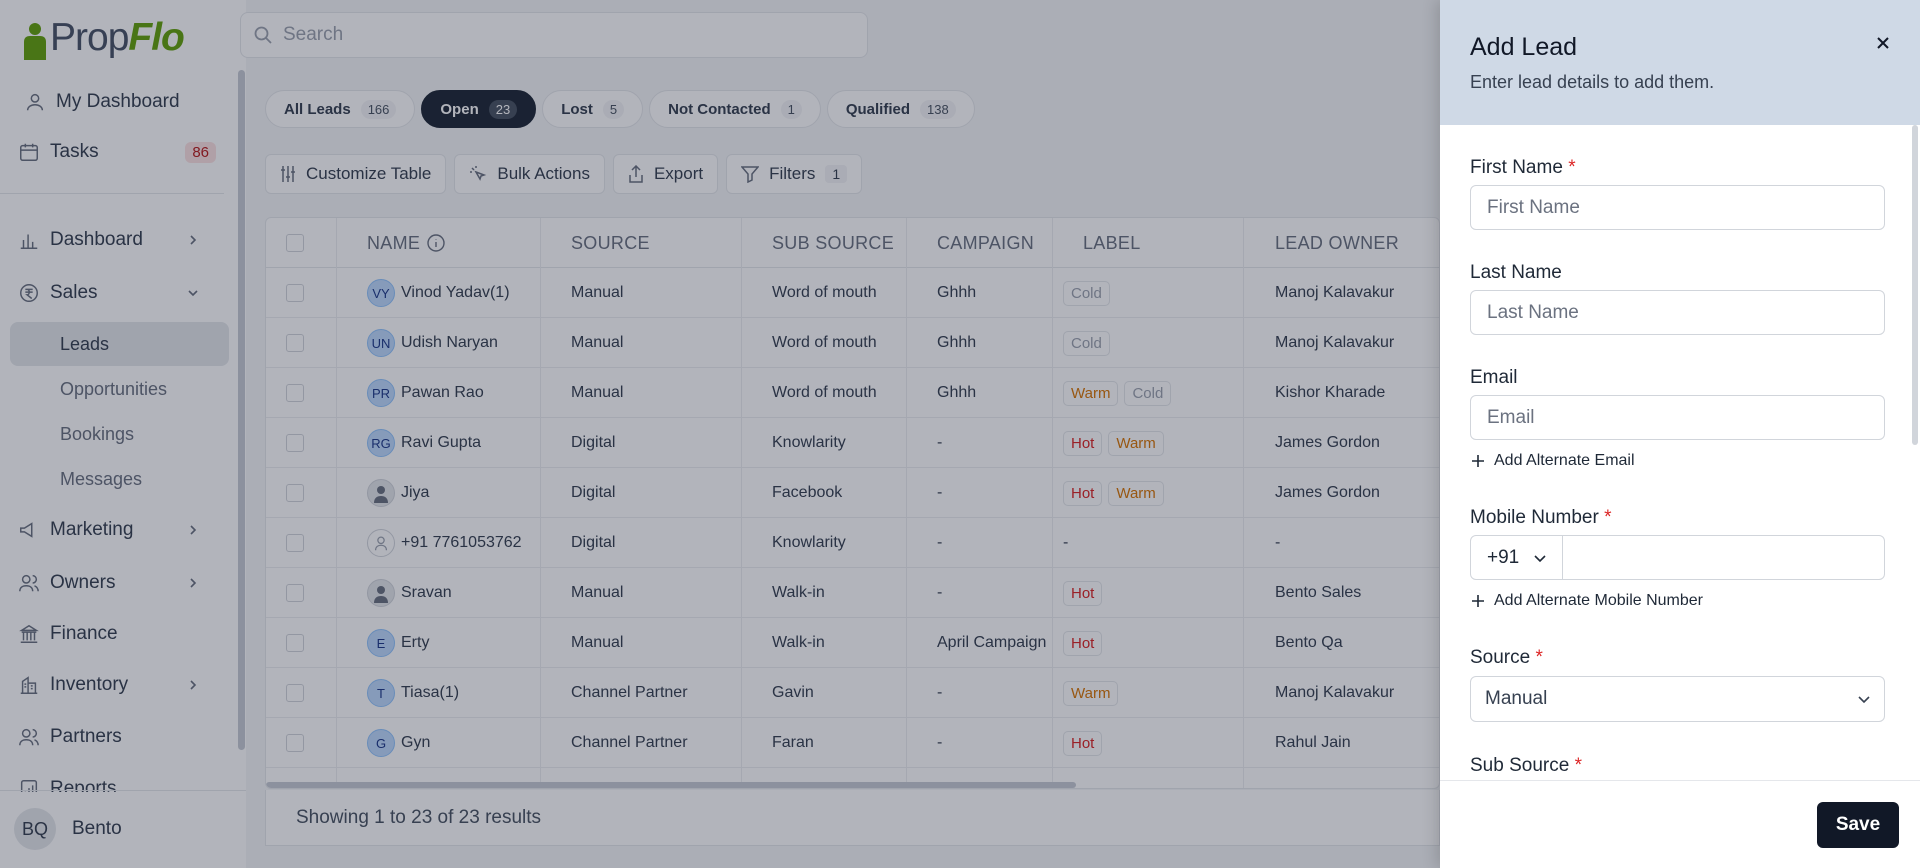  What do you see at coordinates (1677, 417) in the screenshot?
I see `email-field: Email` at bounding box center [1677, 417].